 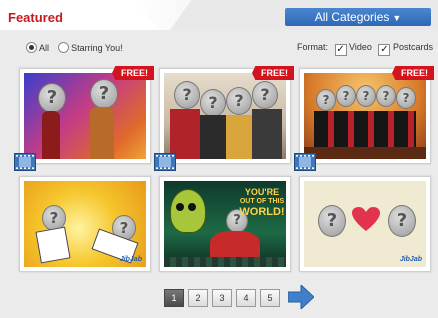 I want to click on alien-head, so click(x=188, y=211).